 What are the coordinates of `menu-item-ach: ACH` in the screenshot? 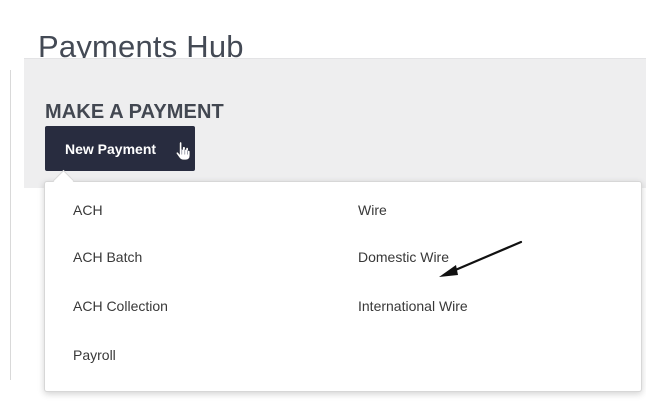 It's located at (88, 210).